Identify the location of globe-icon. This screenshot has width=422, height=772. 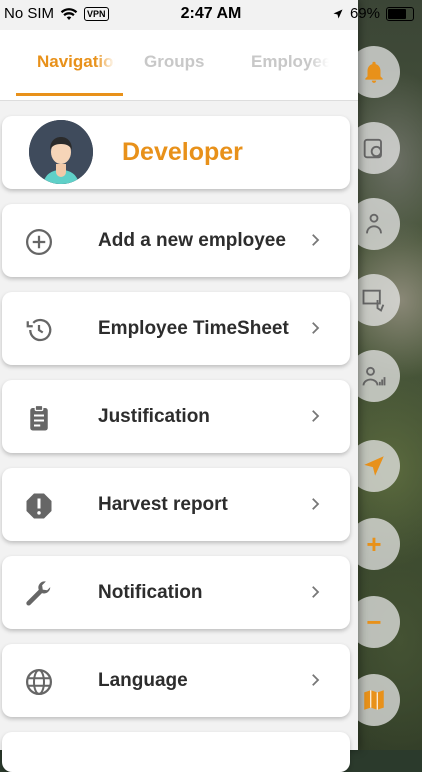
(39, 682).